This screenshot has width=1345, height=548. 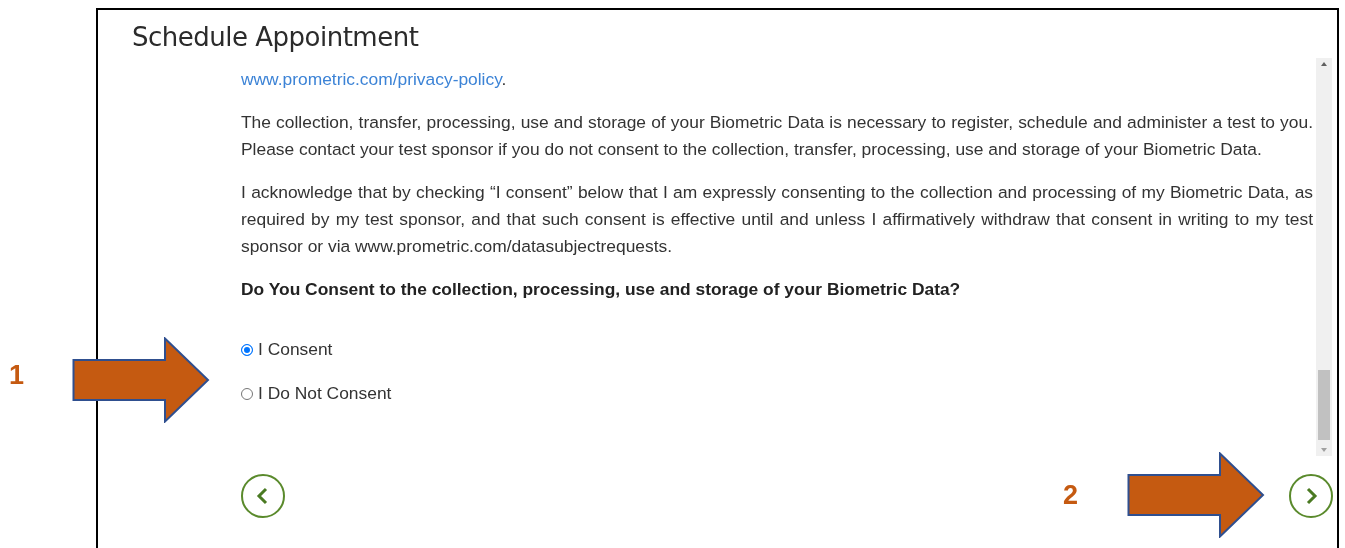 What do you see at coordinates (1324, 257) in the screenshot?
I see `scrollbar` at bounding box center [1324, 257].